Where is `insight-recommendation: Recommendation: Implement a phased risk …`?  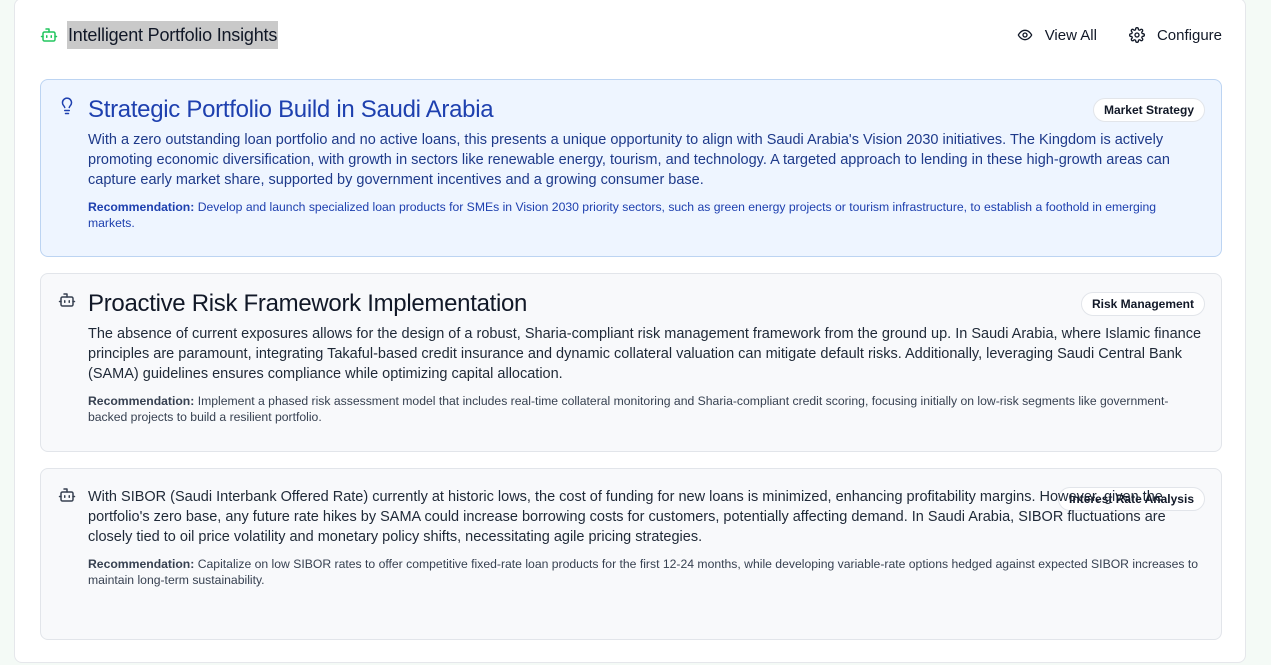
insight-recommendation: Recommendation: Implement a phased risk … is located at coordinates (646, 409).